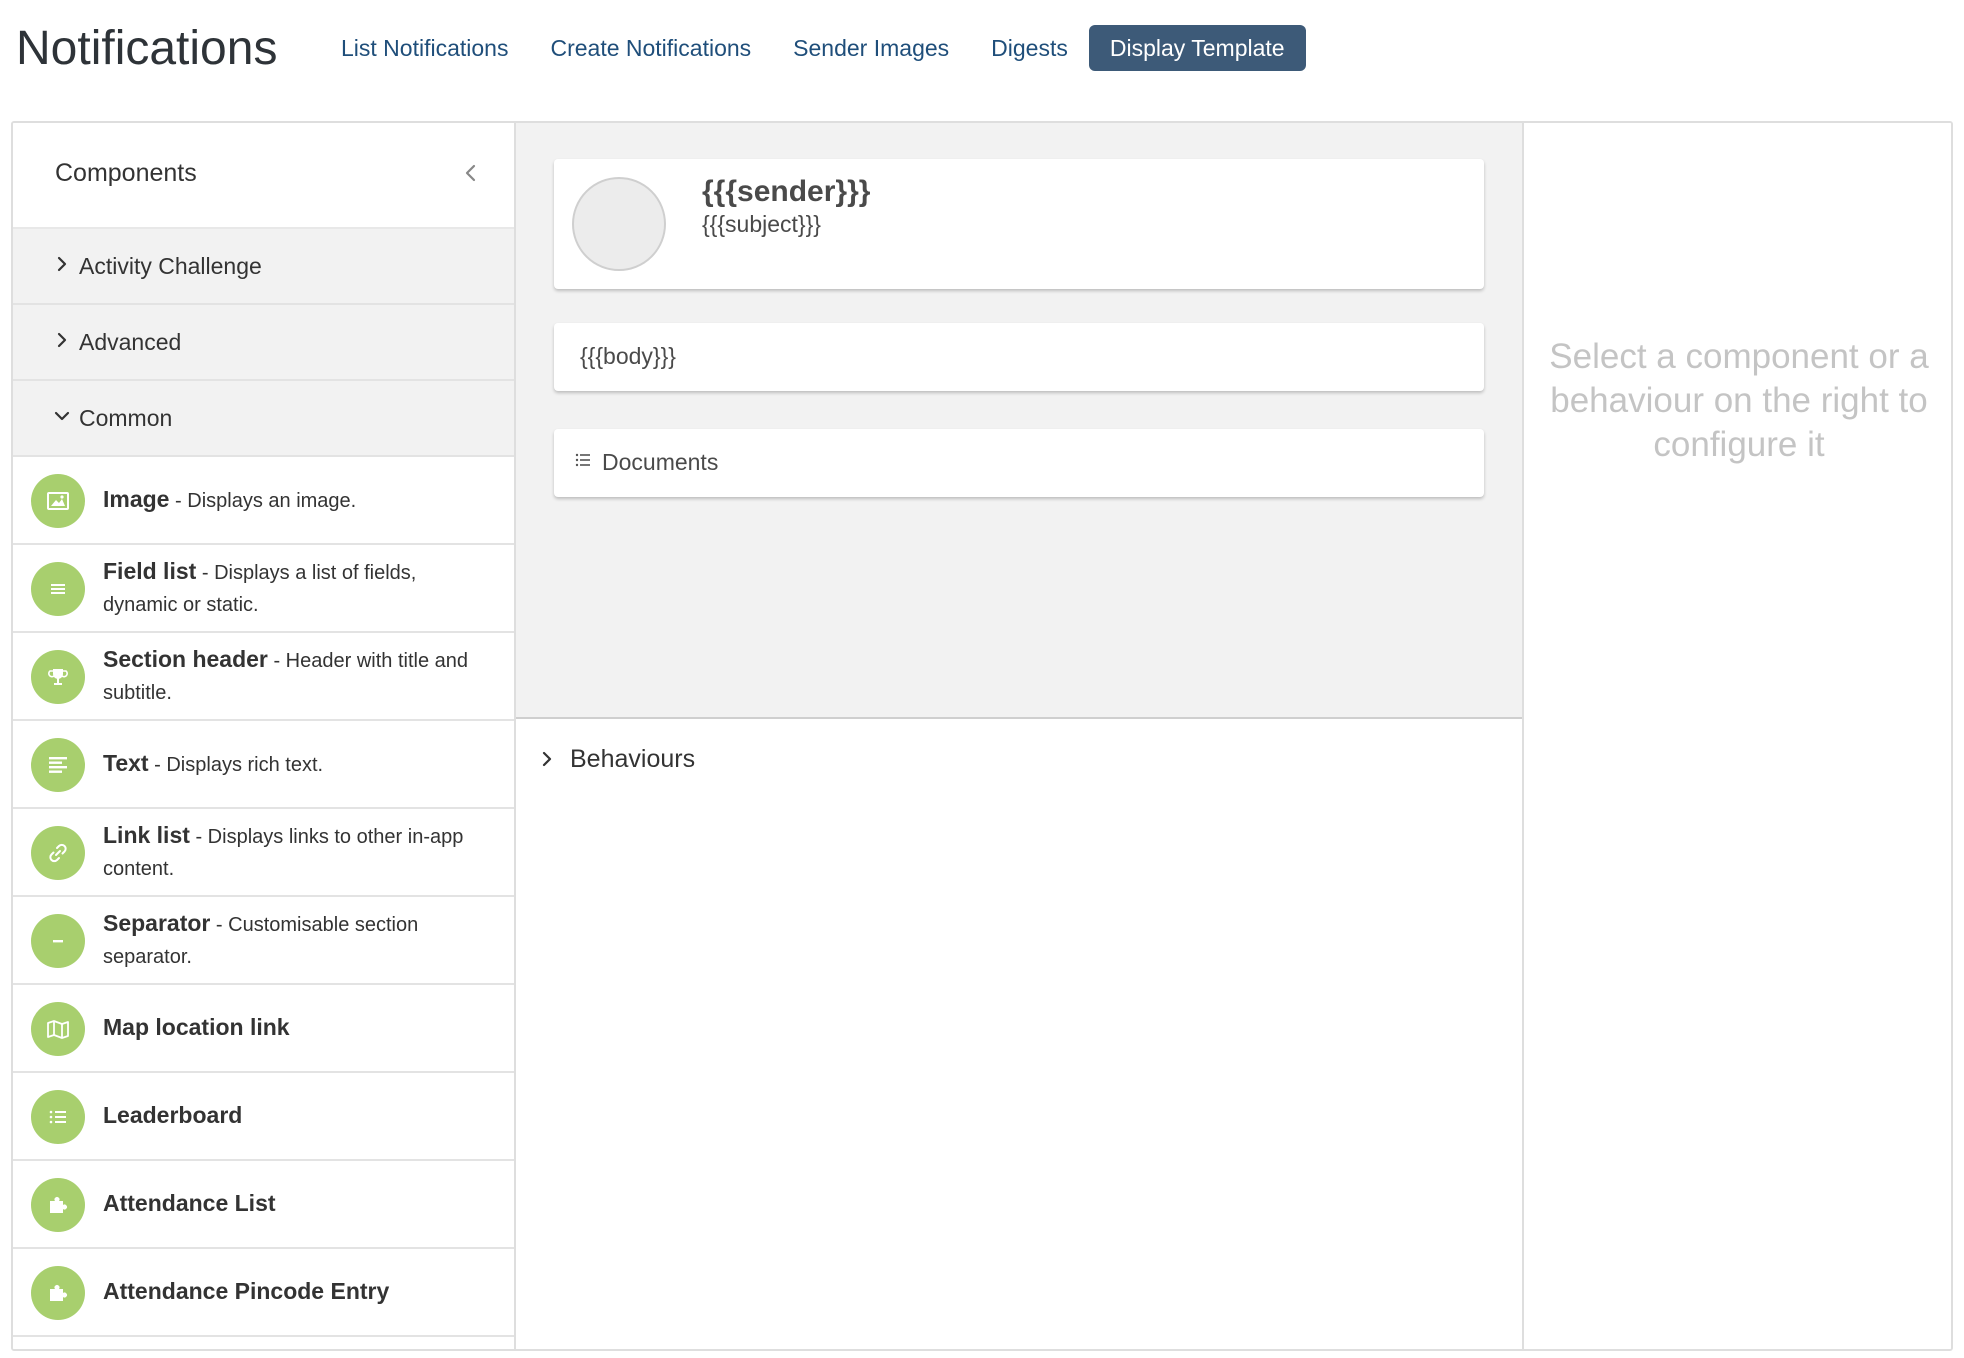  What do you see at coordinates (126, 173) in the screenshot?
I see `sidebar-title: Components` at bounding box center [126, 173].